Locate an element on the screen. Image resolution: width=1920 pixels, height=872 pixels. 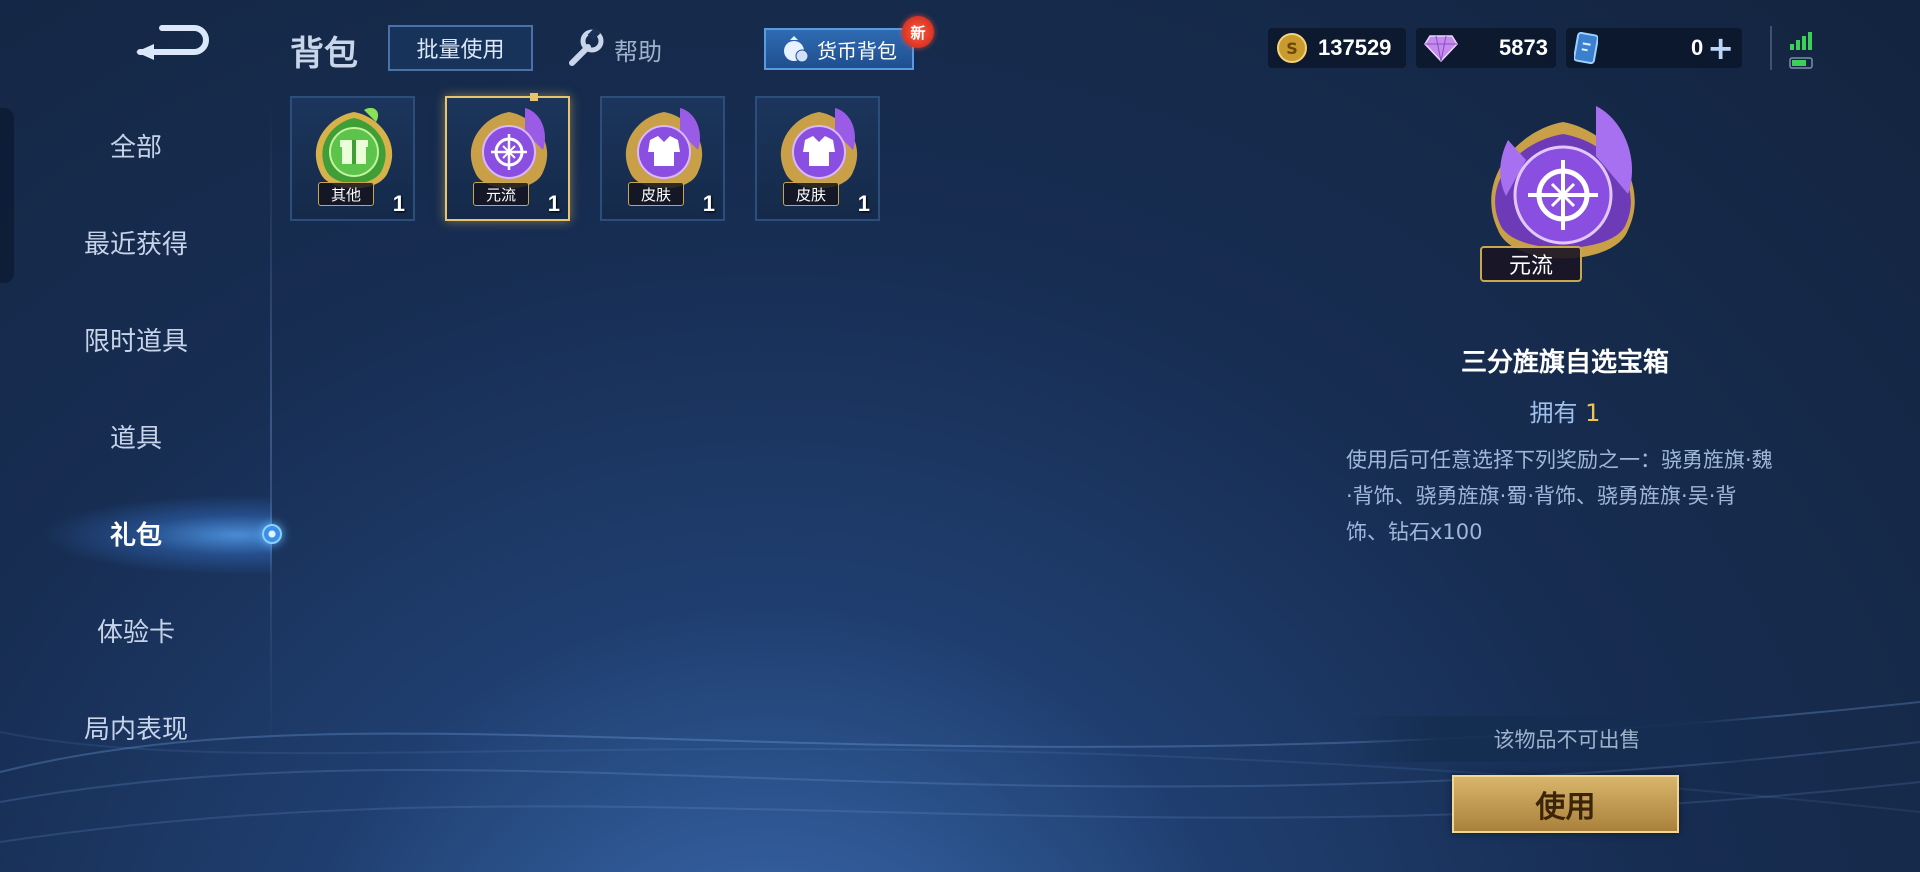
sidebar-item-trial-card: 体验卡 is located at coordinates (136, 630).